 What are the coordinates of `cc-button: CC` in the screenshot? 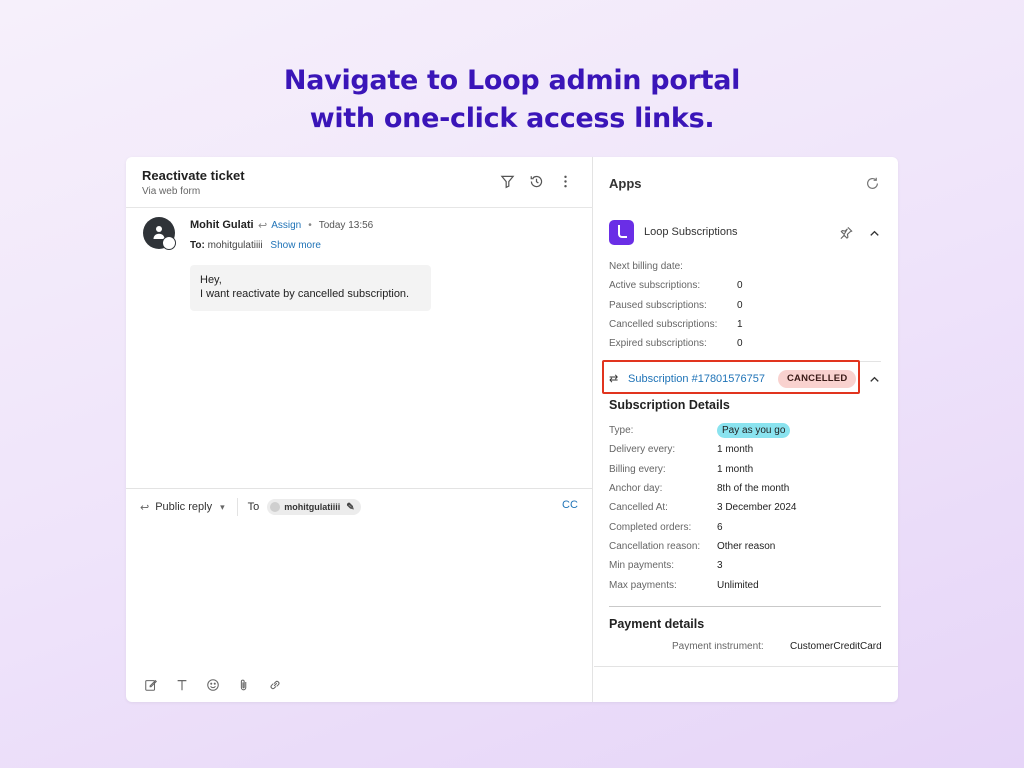 It's located at (570, 505).